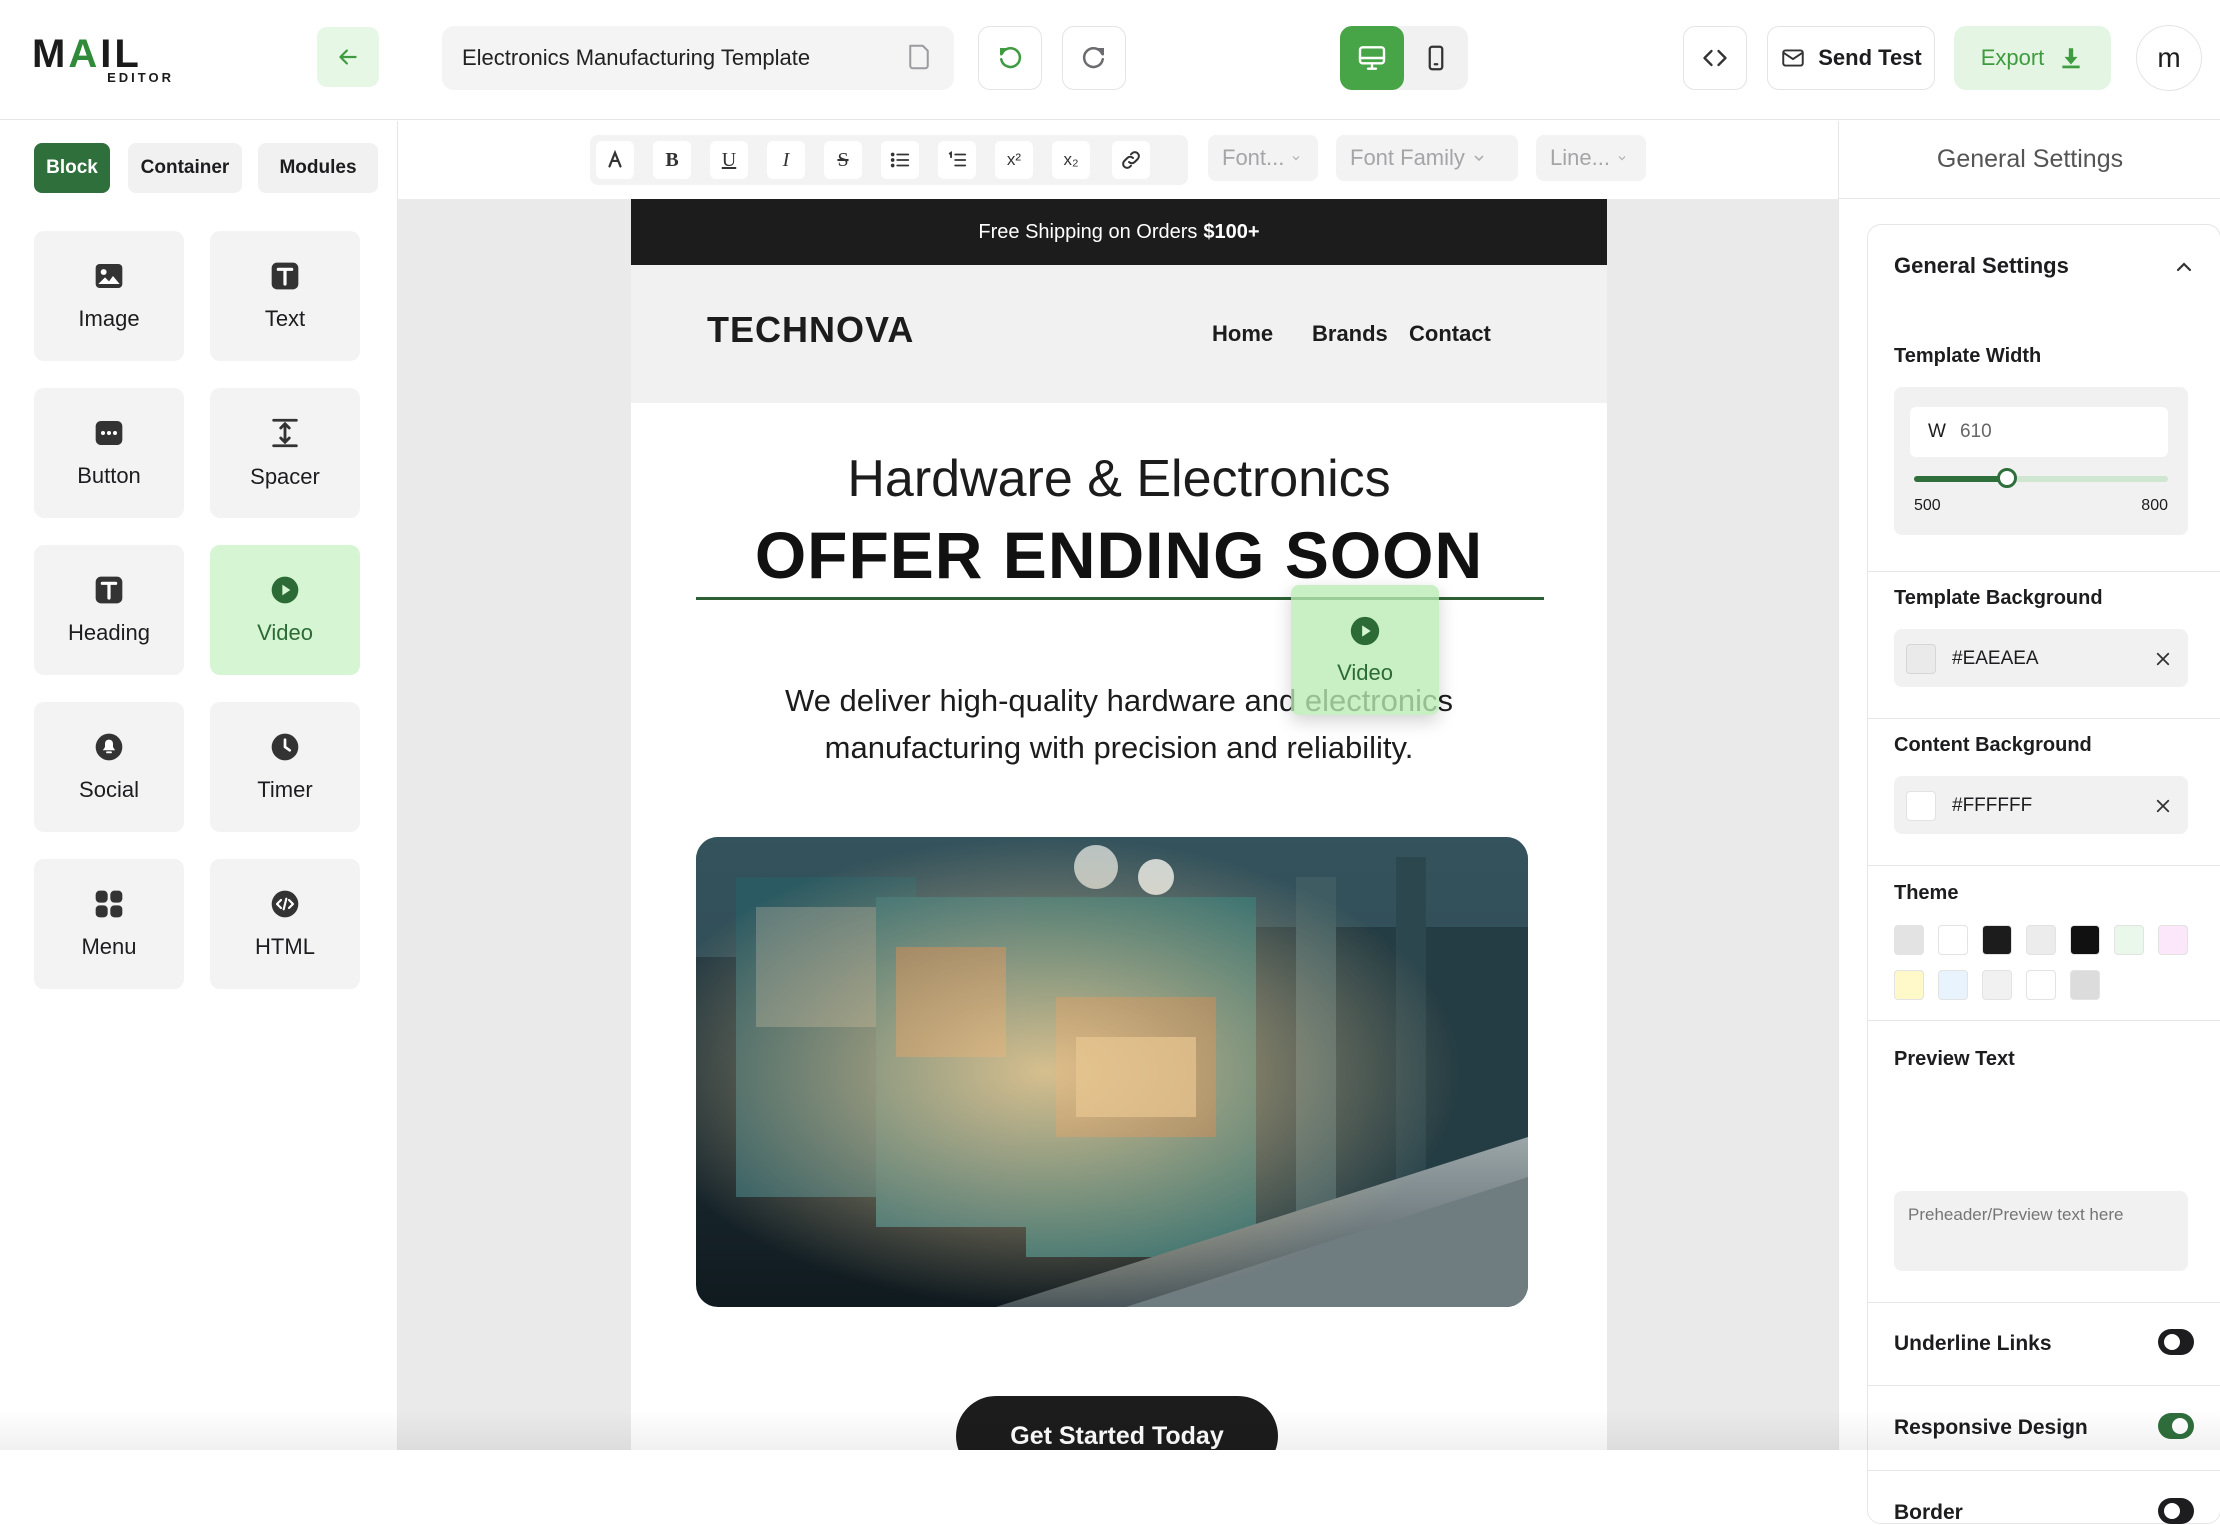 The image size is (2220, 1525). I want to click on arrow-left-icon, so click(348, 57).